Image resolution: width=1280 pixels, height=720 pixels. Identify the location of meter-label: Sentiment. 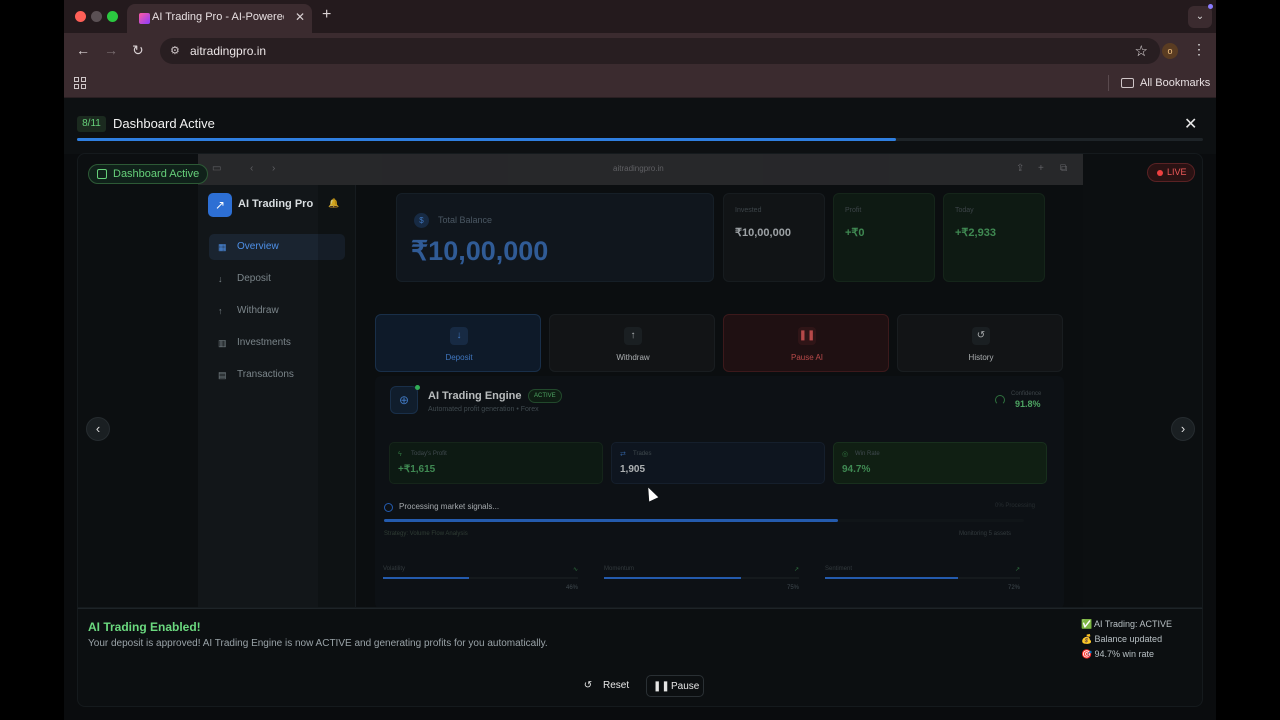
(839, 569).